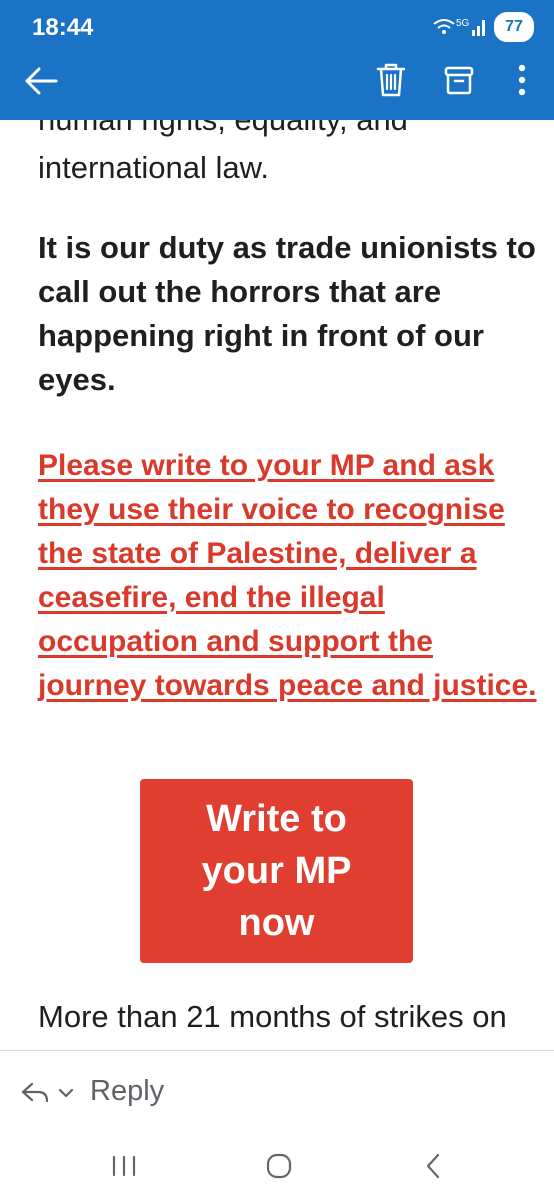 Image resolution: width=554 pixels, height=1200 pixels. Describe the element at coordinates (223, 131) in the screenshot. I see `clipped-text-line: human rights, equality, and` at that location.